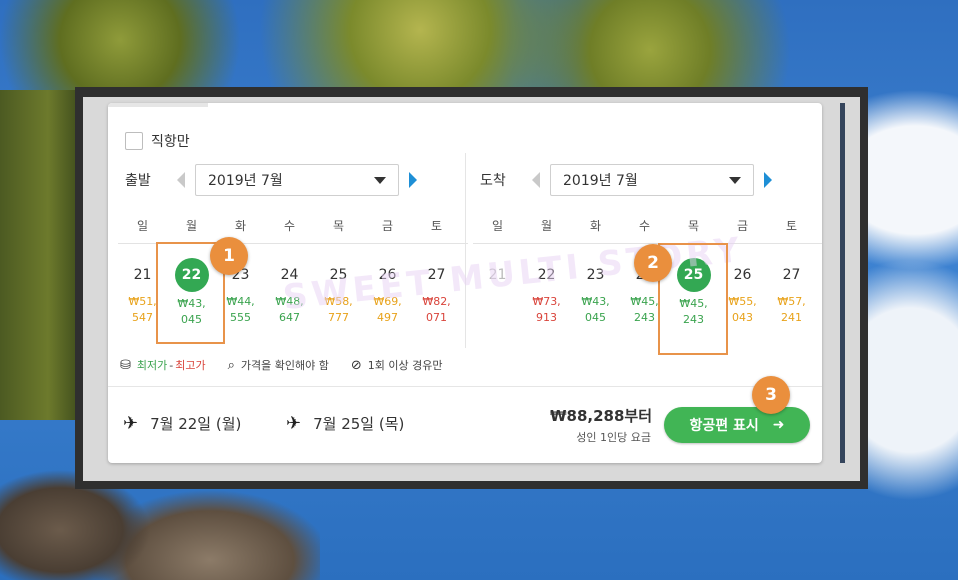  I want to click on legend-check-price: 가격을 확인해야 함, so click(284, 365).